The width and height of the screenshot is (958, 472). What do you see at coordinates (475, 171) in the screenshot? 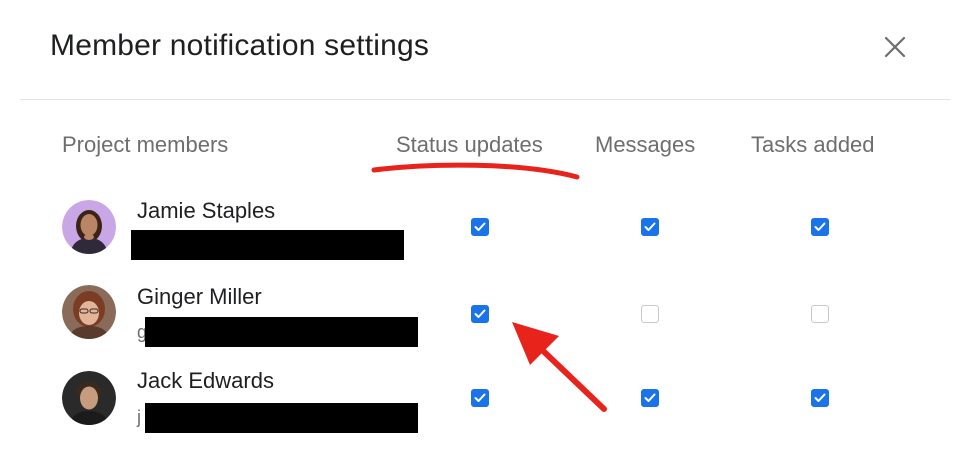
I see `annotation-underline` at bounding box center [475, 171].